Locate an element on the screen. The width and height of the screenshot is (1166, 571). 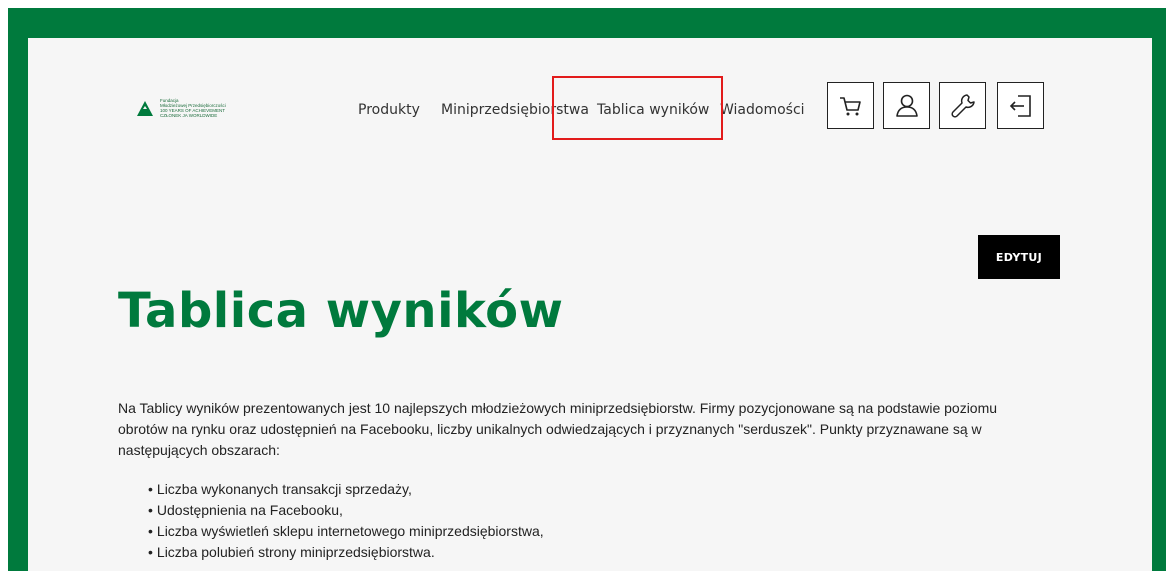
list-item: Udostępnienia na Facebooku, is located at coordinates (346, 510).